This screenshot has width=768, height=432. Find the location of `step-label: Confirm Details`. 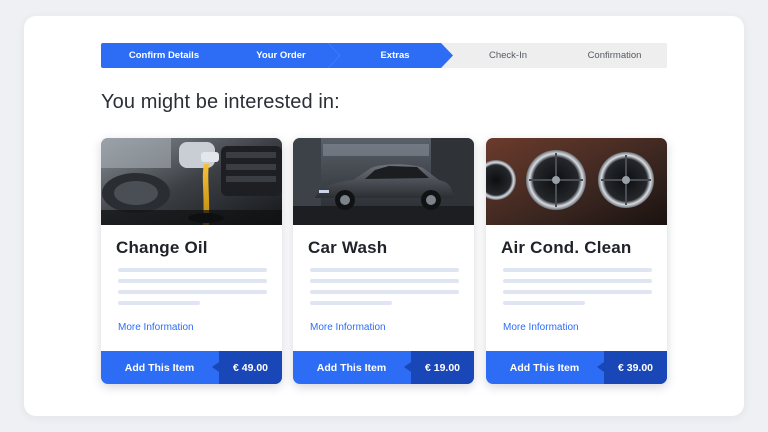

step-label: Confirm Details is located at coordinates (164, 55).